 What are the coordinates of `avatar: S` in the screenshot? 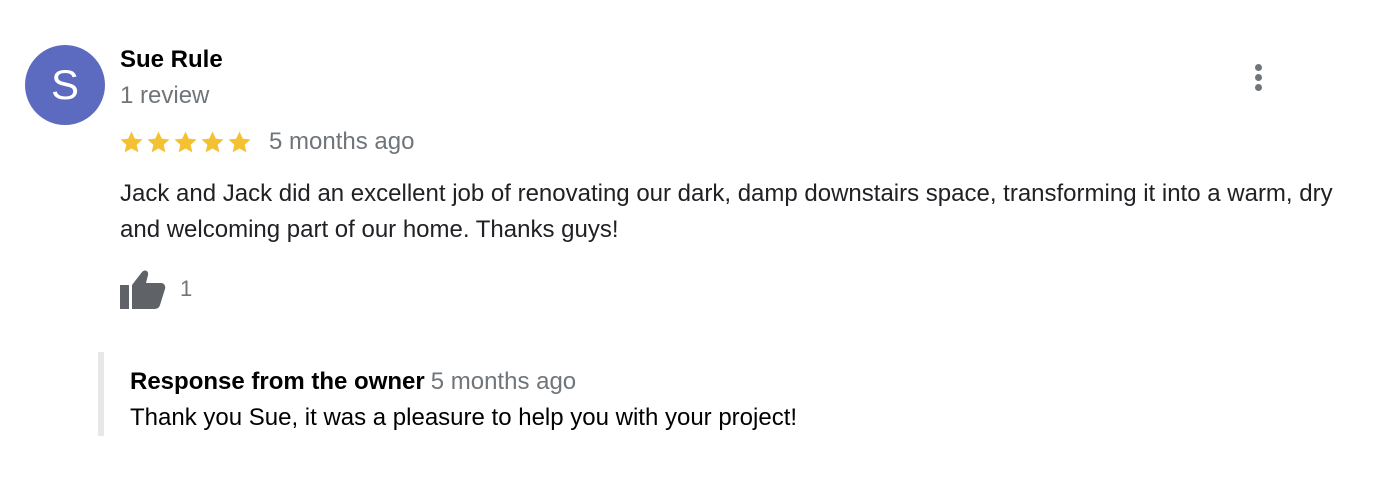 It's located at (65, 85).